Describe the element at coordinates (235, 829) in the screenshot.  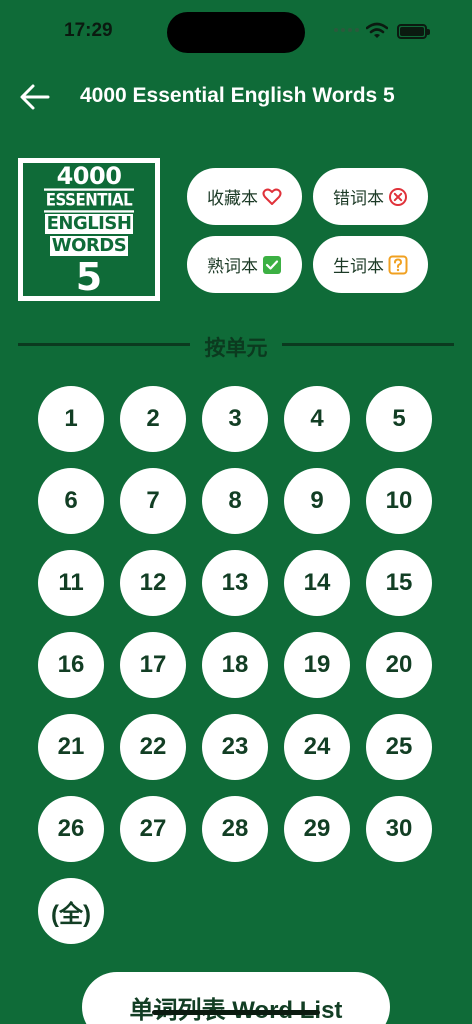
I see `unit-button: 28` at that location.